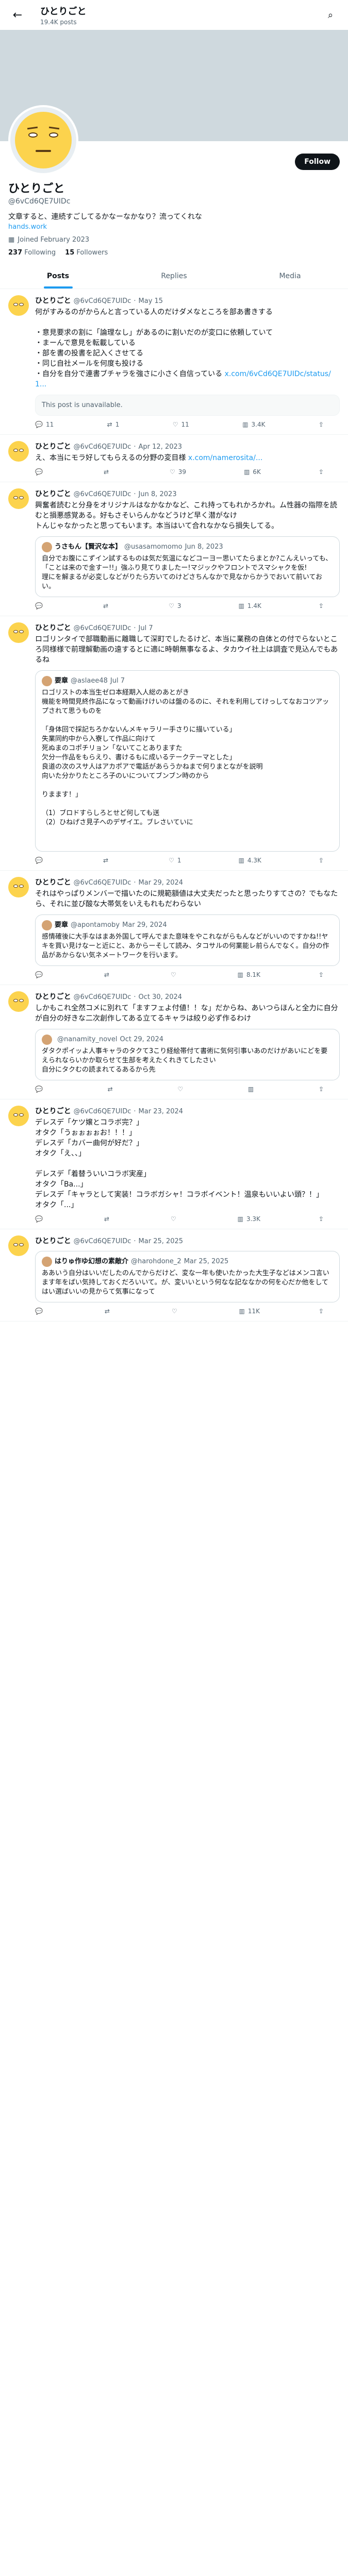 This screenshot has width=348, height=2576. What do you see at coordinates (330, 15) in the screenshot?
I see `search-icon: ⌕` at bounding box center [330, 15].